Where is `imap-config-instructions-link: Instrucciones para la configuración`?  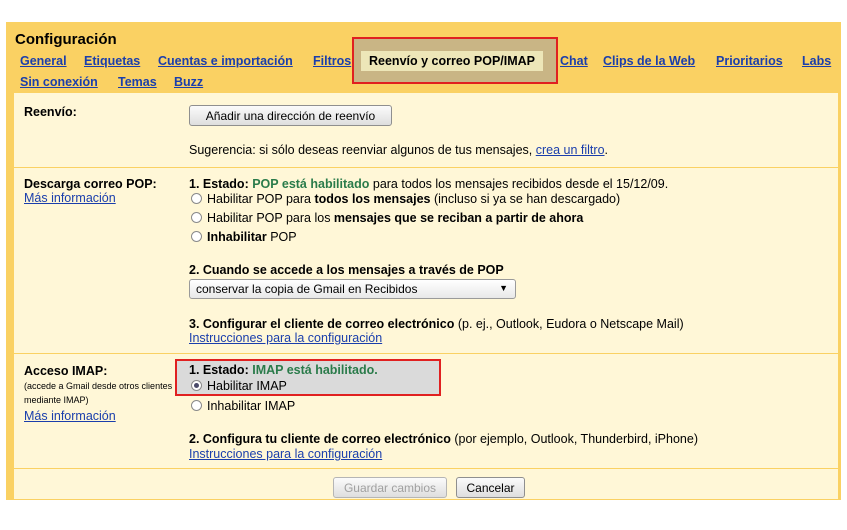
imap-config-instructions-link: Instrucciones para la configuración is located at coordinates (285, 454).